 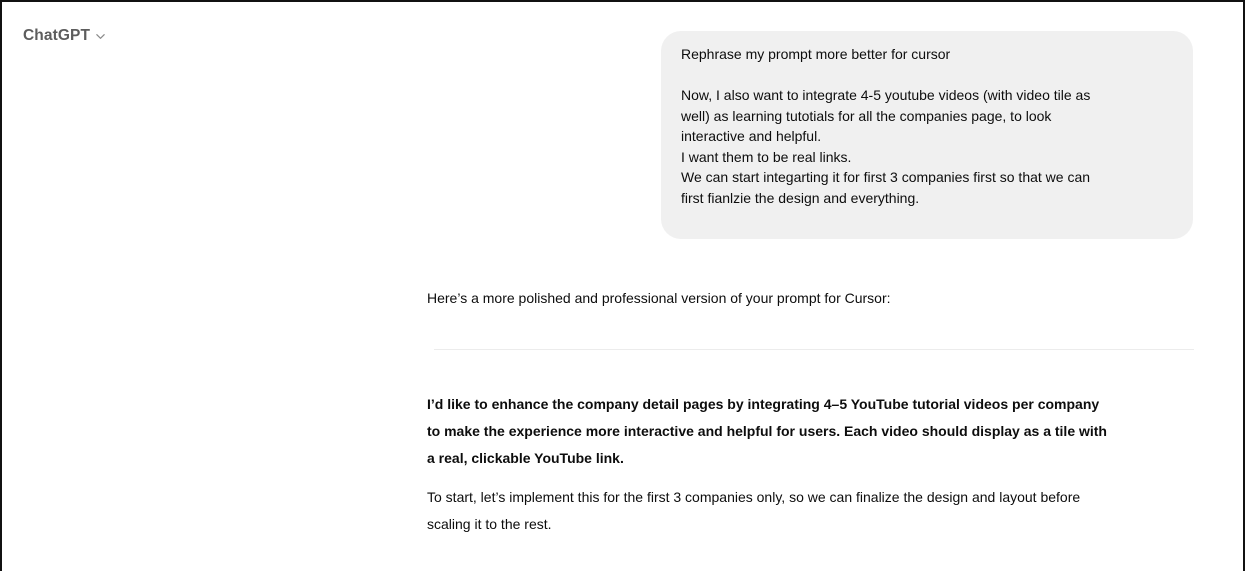 I want to click on model-name-label: ChatGPT, so click(x=57, y=35).